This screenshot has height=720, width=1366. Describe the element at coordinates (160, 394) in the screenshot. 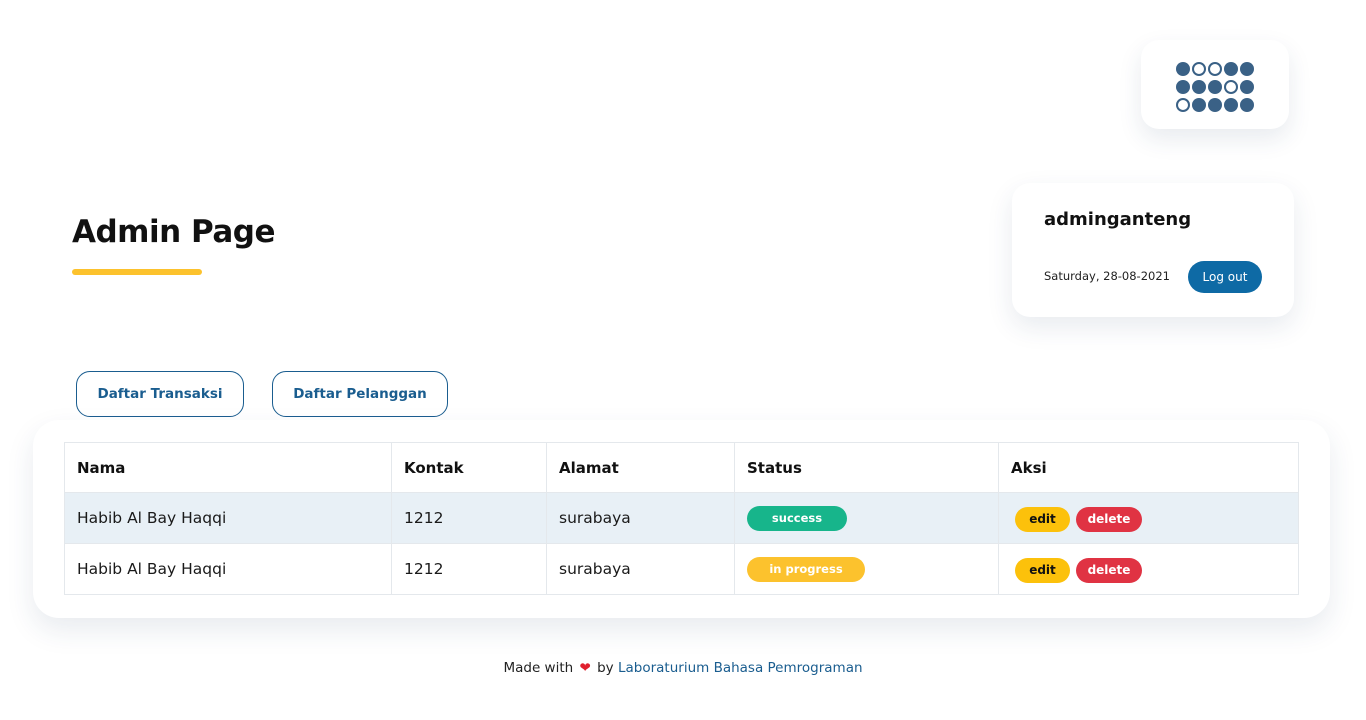

I see `daftar-transaksi-button: Daftar Transaksi` at that location.